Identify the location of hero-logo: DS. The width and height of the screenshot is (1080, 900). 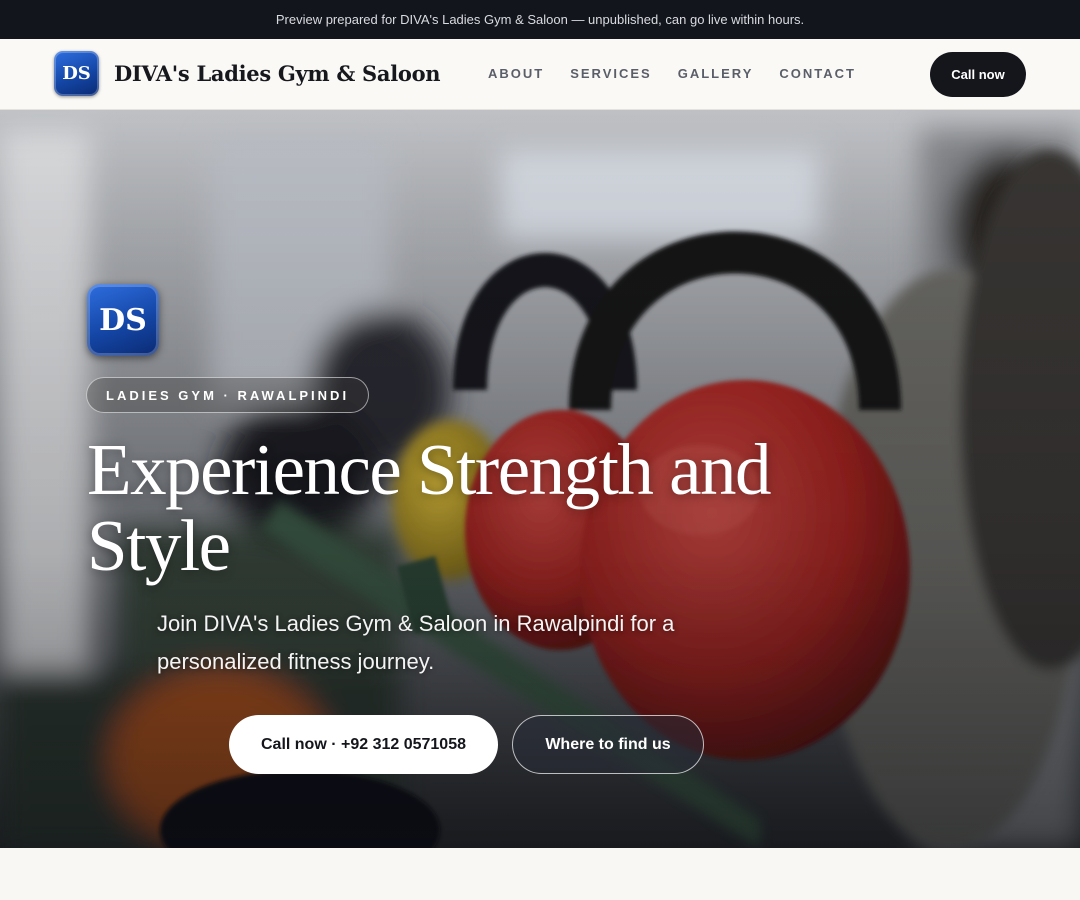
(123, 320).